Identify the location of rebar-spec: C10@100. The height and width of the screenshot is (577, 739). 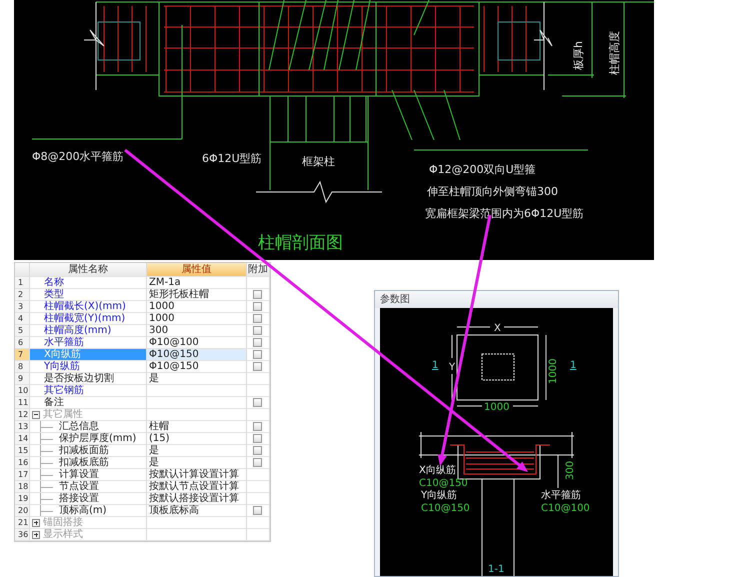
(565, 508).